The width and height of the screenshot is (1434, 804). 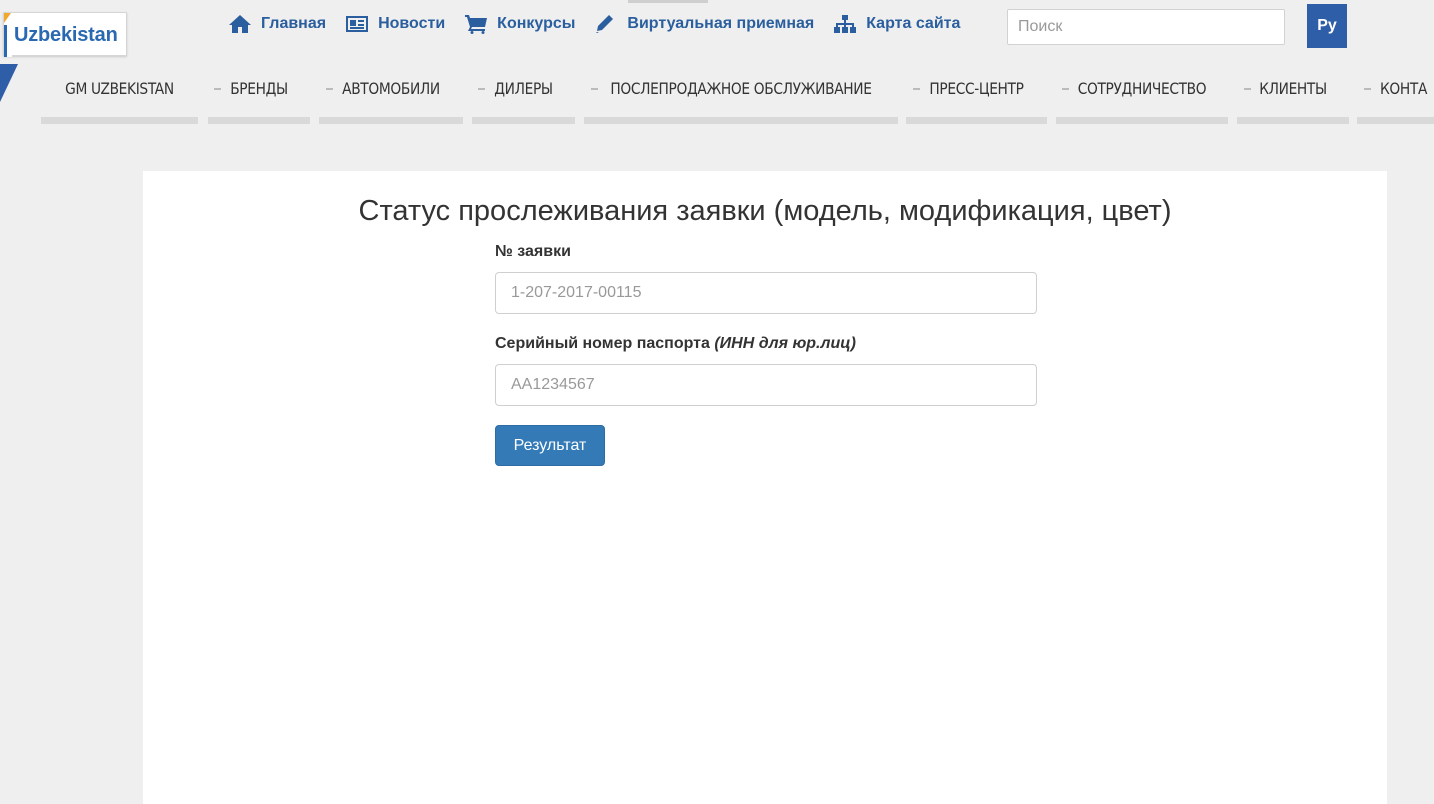 What do you see at coordinates (766, 385) in the screenshot?
I see `passport-input: AA1234567` at bounding box center [766, 385].